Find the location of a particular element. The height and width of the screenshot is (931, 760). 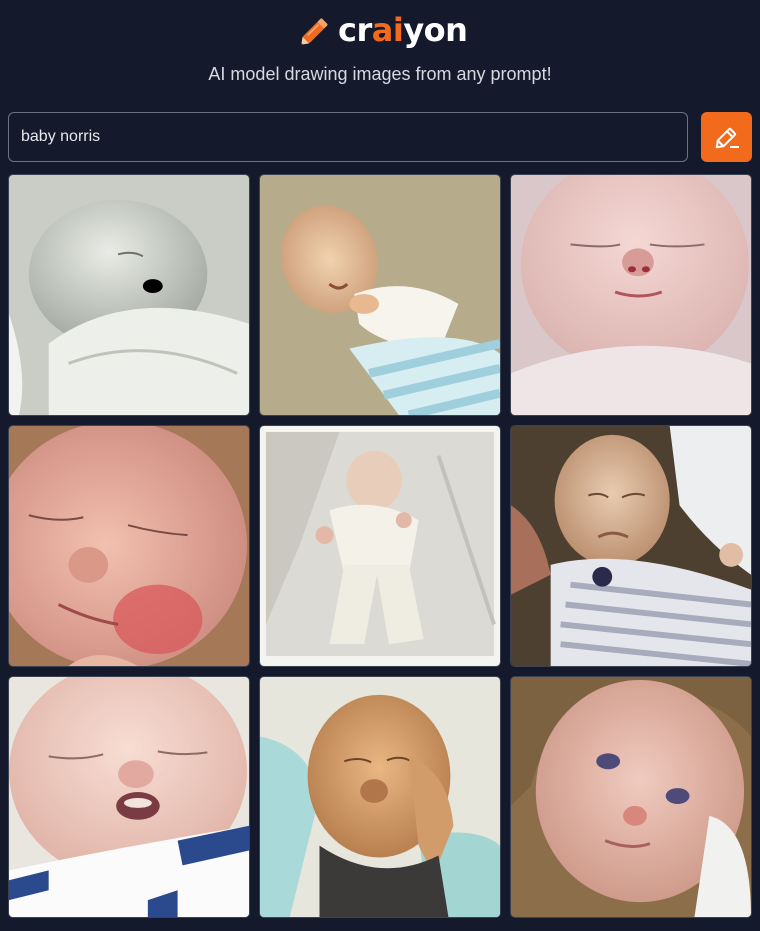

logo-wordmark: craiyon is located at coordinates (403, 30).